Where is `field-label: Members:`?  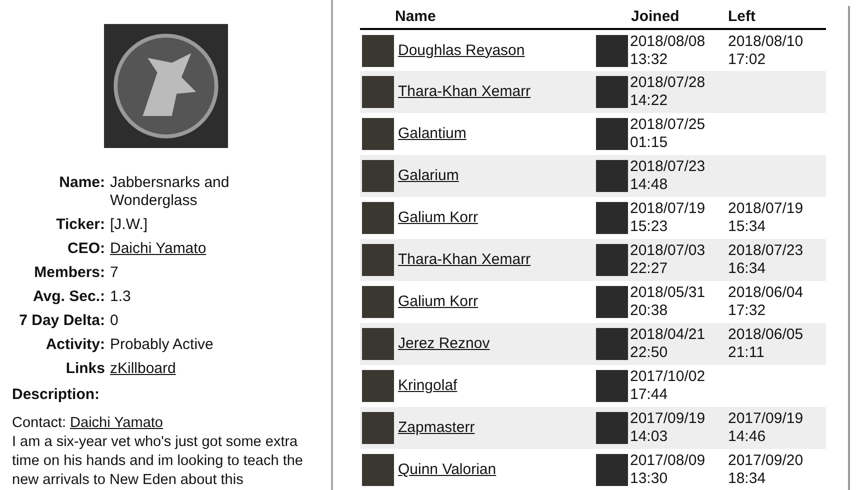
field-label: Members: is located at coordinates (69, 273).